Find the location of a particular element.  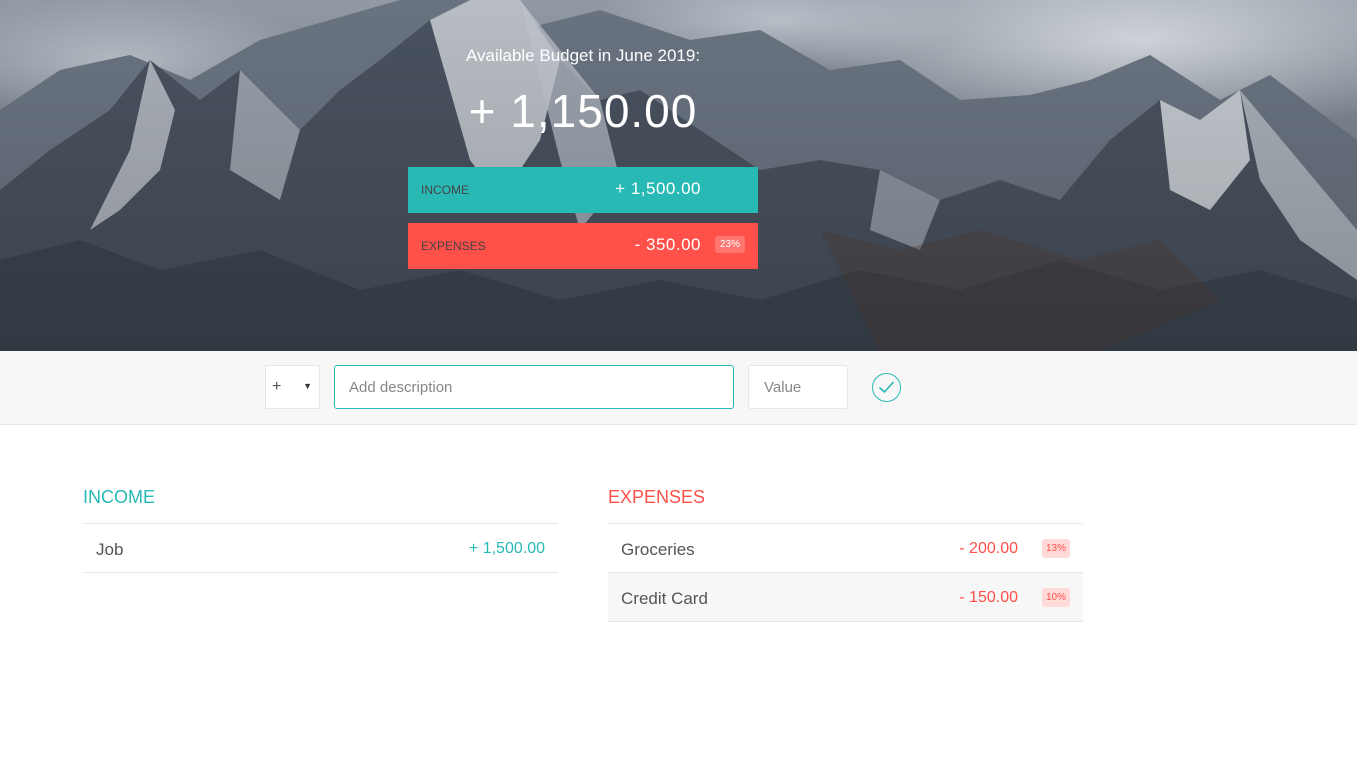

chevron-down-icon: ▼ is located at coordinates (307, 386).